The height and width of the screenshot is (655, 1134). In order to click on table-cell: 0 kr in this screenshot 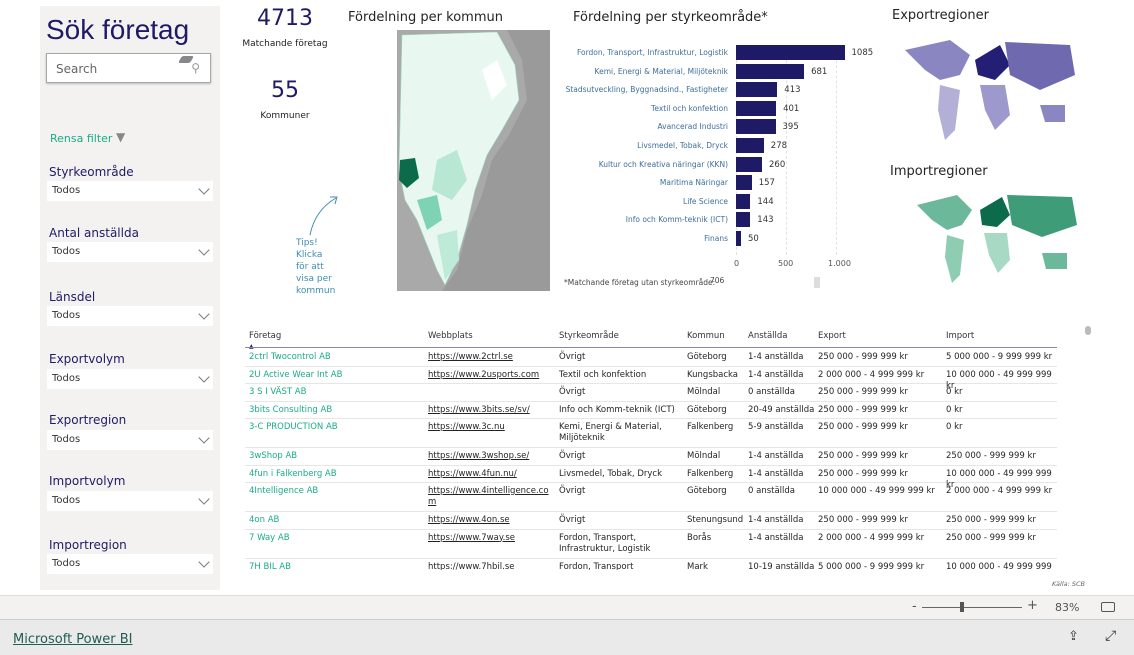, I will do `click(954, 409)`.